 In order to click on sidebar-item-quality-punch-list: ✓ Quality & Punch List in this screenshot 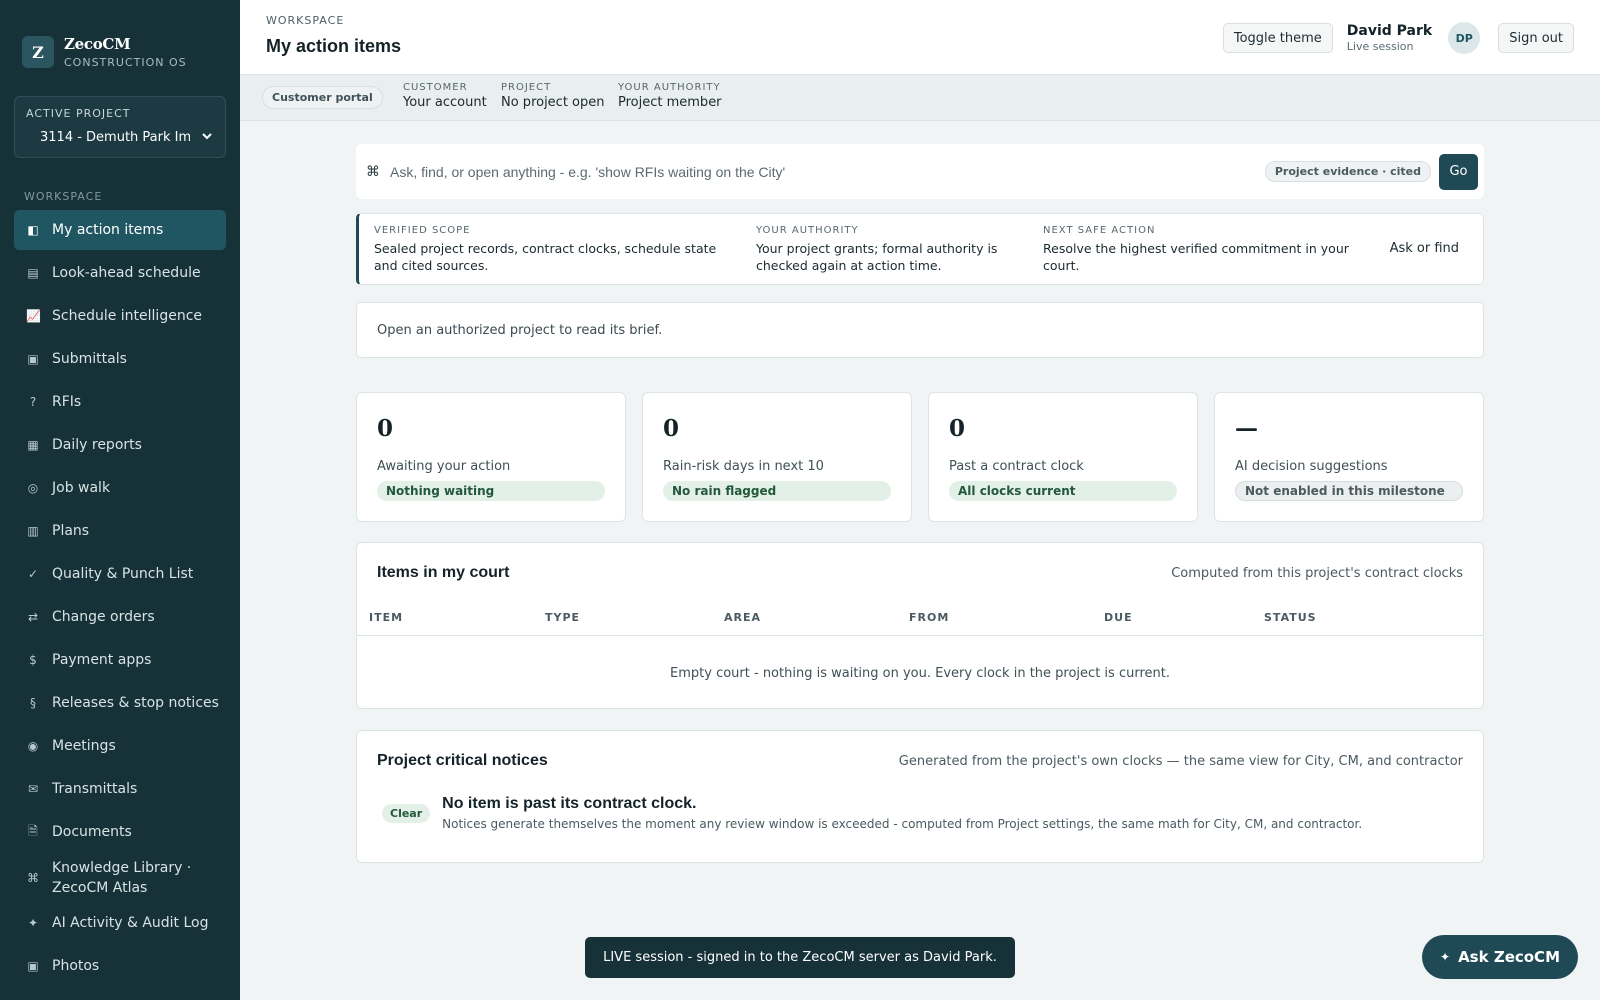, I will do `click(120, 574)`.